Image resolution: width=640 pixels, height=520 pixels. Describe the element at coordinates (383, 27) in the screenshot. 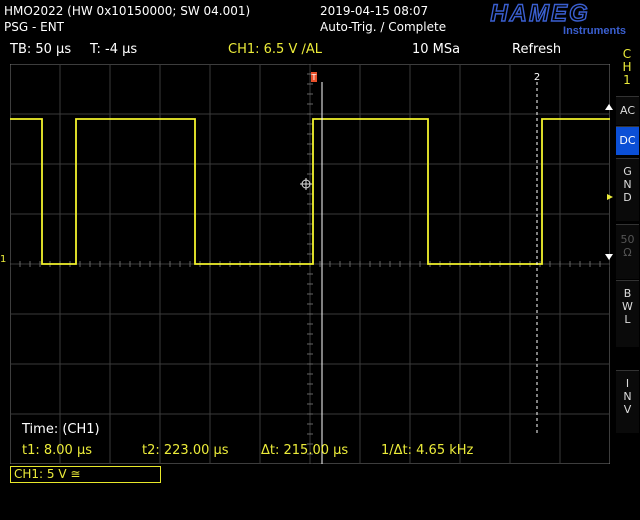

I see `trigger-status: Auto-Trig. / Complete` at that location.